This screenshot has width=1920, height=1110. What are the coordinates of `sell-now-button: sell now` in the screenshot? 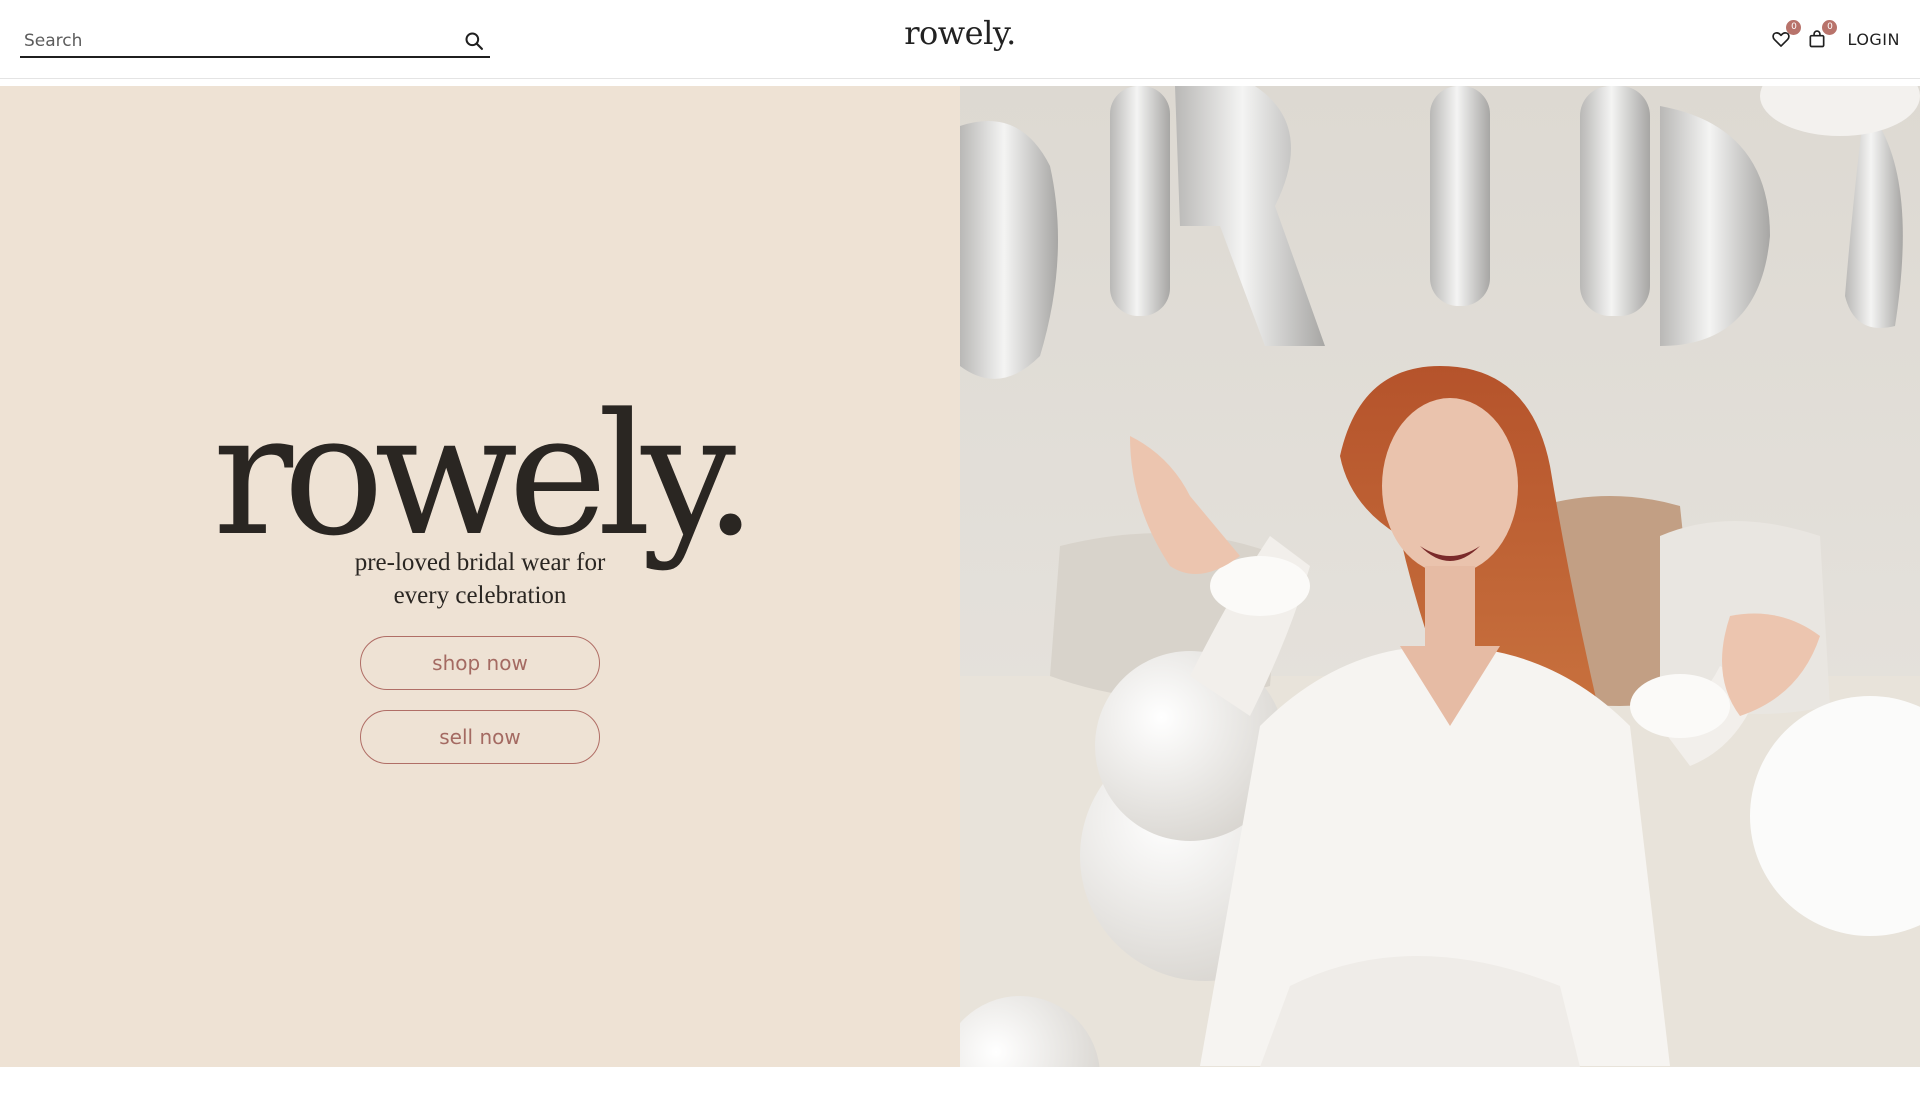 It's located at (480, 737).